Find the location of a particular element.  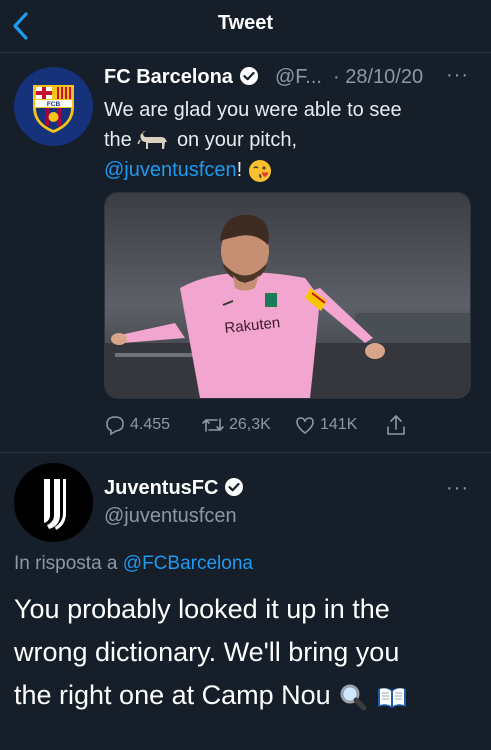

share-icon is located at coordinates (396, 425).